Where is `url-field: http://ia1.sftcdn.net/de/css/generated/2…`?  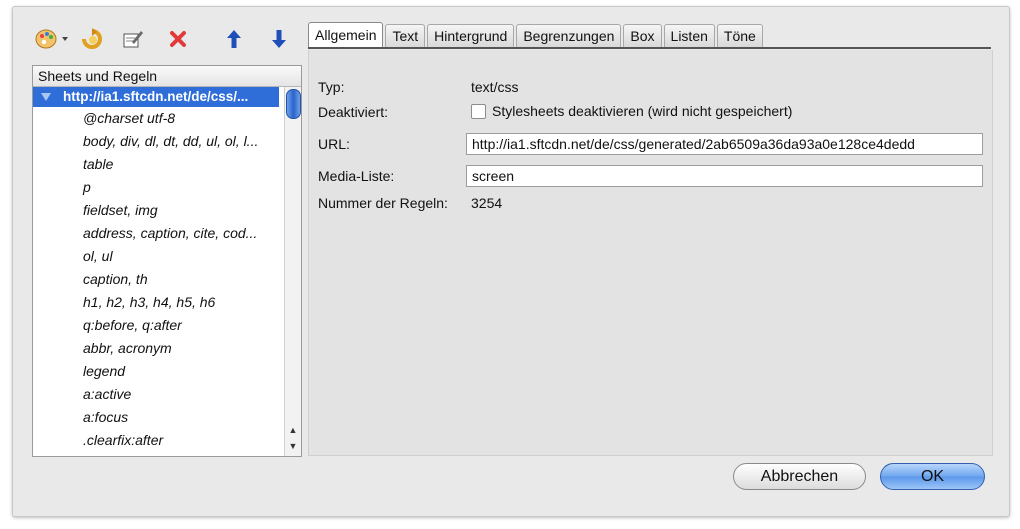
url-field: http://ia1.sftcdn.net/de/css/generated/2… is located at coordinates (724, 144).